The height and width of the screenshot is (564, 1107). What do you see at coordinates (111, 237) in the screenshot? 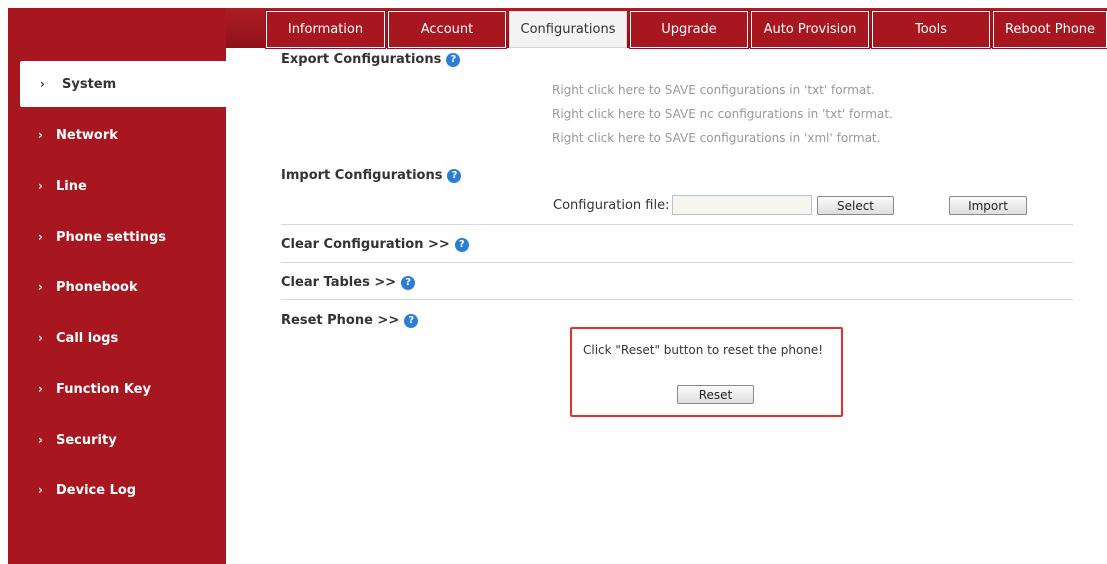
I see `sidebar-item-label: Phone settings` at bounding box center [111, 237].